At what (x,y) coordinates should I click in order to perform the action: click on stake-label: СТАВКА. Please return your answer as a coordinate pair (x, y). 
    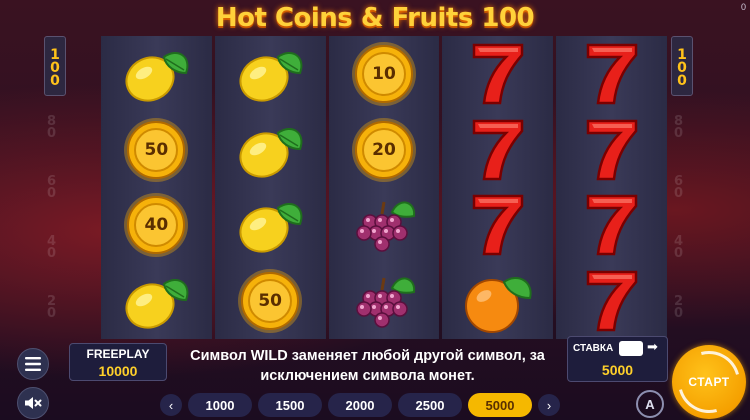
    Looking at the image, I should click on (593, 348).